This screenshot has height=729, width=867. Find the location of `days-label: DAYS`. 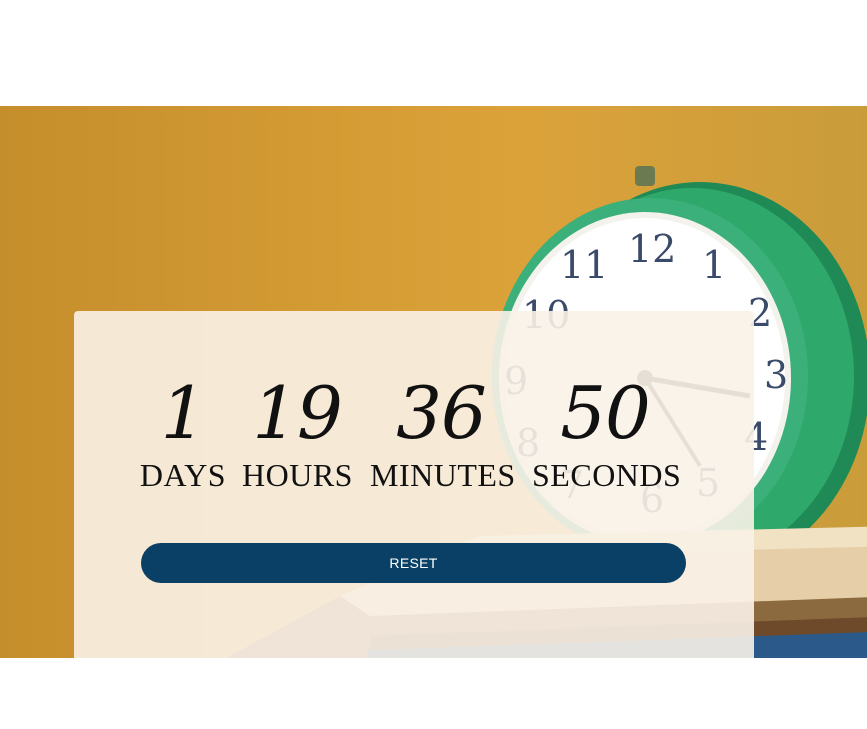

days-label: DAYS is located at coordinates (183, 475).